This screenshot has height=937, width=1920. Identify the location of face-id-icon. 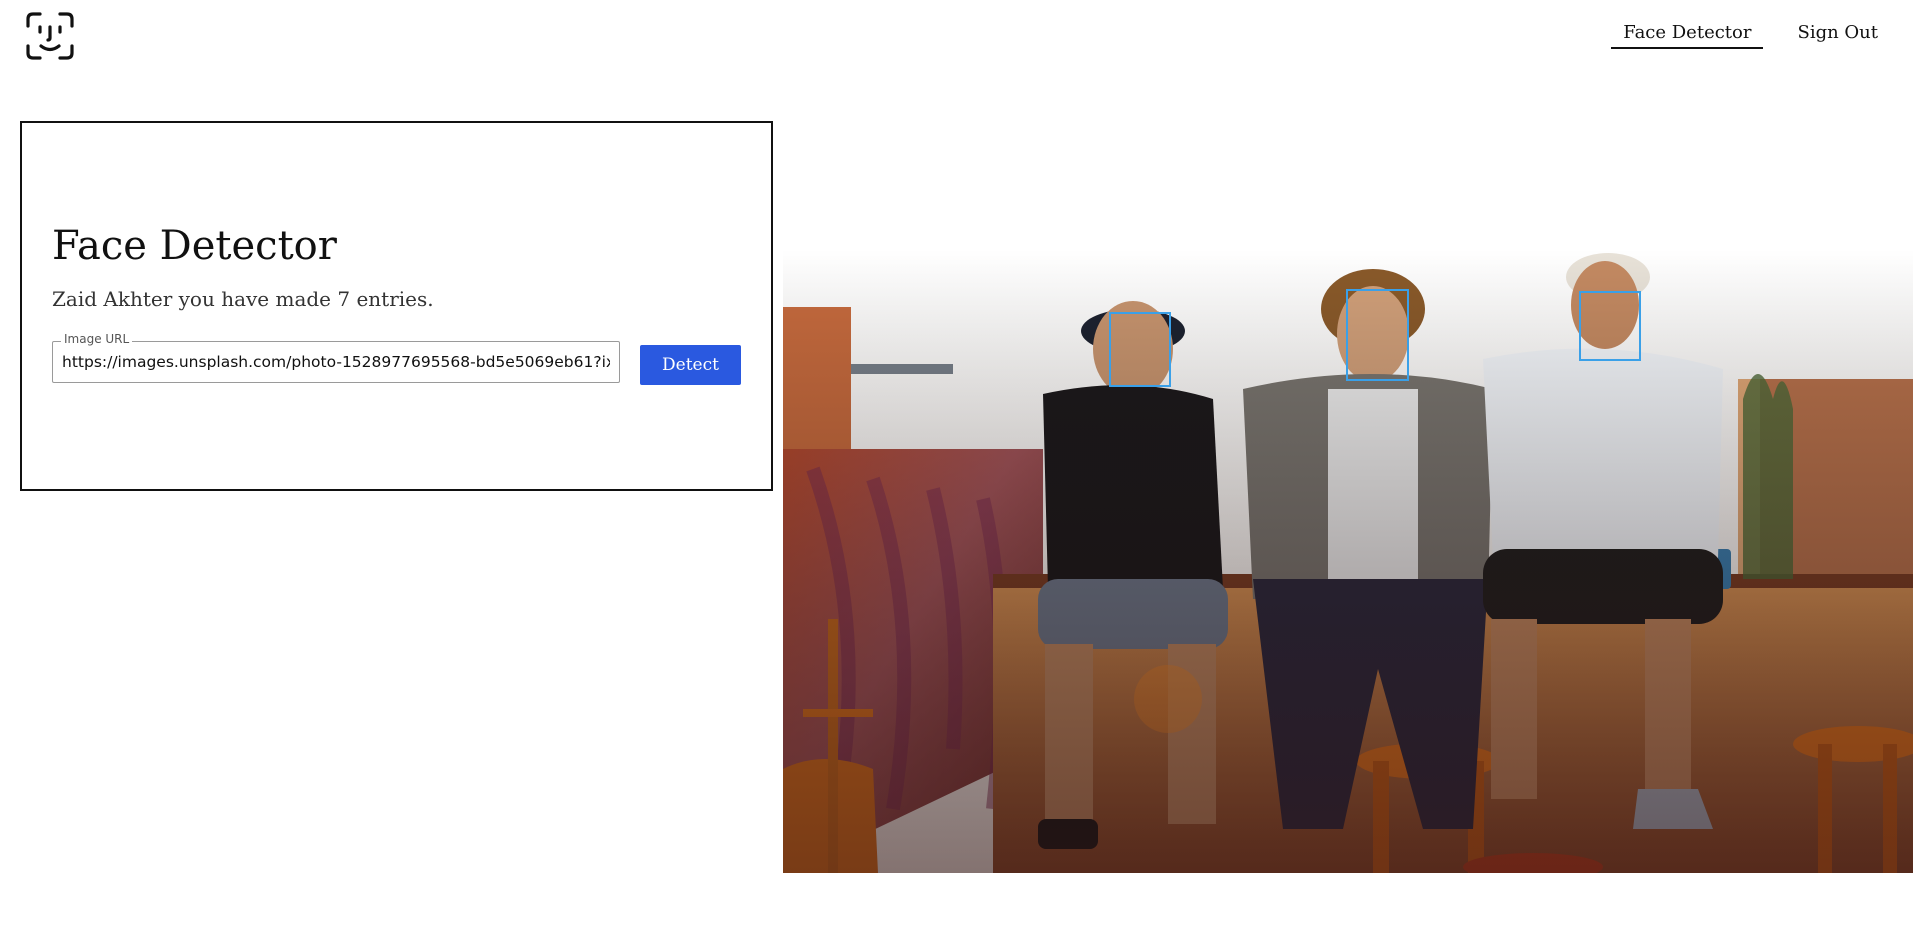
(50, 36).